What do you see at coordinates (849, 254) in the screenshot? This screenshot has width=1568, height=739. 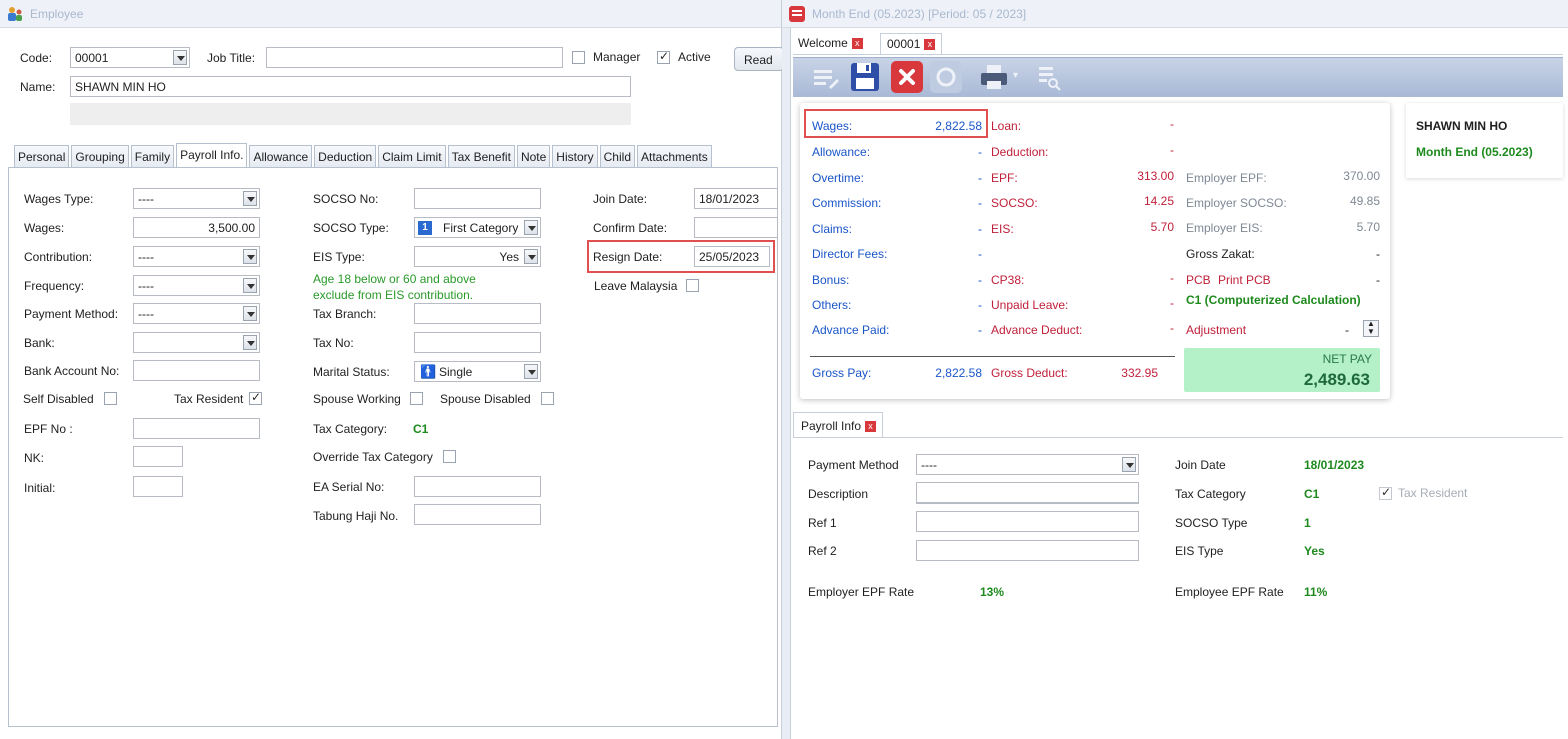 I see `earnings-label: Director Fees:` at bounding box center [849, 254].